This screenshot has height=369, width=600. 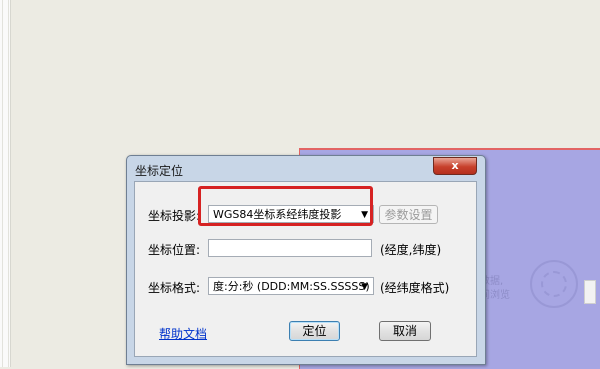 What do you see at coordinates (174, 288) in the screenshot?
I see `format-label: 坐标格式:` at bounding box center [174, 288].